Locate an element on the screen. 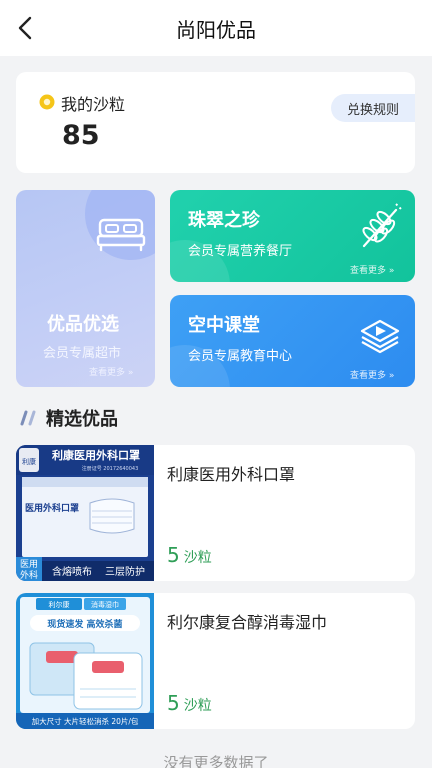 The height and width of the screenshot is (768, 432). page-title: 尚阳优品 is located at coordinates (216, 30).